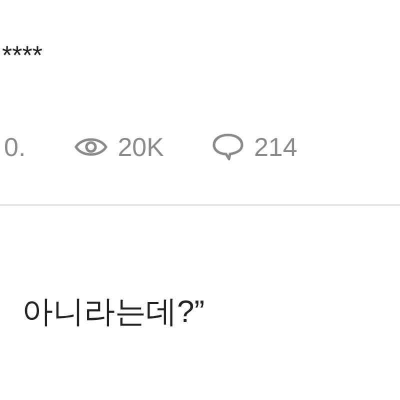 Image resolution: width=400 pixels, height=400 pixels. I want to click on comment-count: 214, so click(276, 147).